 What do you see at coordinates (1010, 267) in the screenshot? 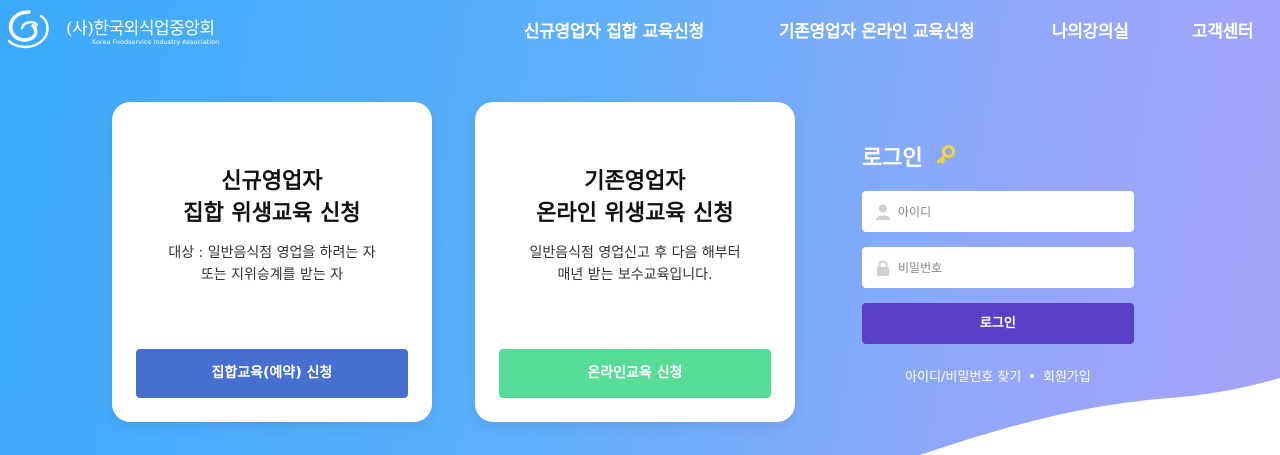
I see `password-input` at bounding box center [1010, 267].